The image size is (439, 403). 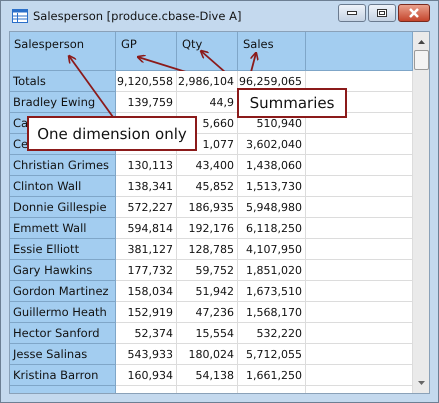 What do you see at coordinates (63, 81) in the screenshot?
I see `row-header: Totals` at bounding box center [63, 81].